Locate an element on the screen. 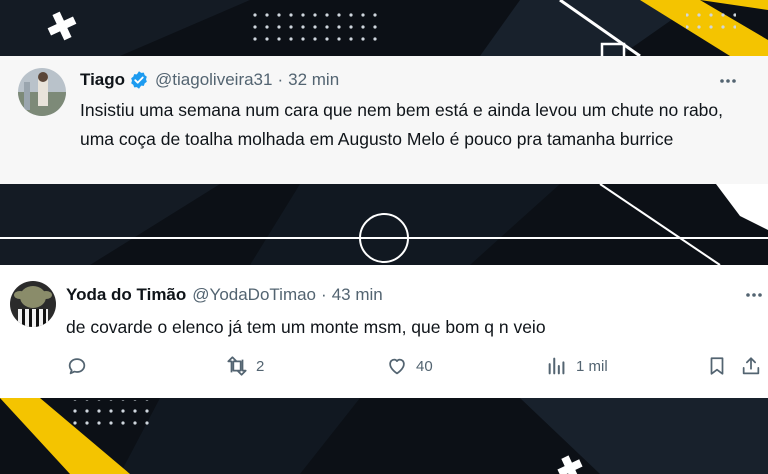 The width and height of the screenshot is (768, 474). bookmark-button is located at coordinates (721, 366).